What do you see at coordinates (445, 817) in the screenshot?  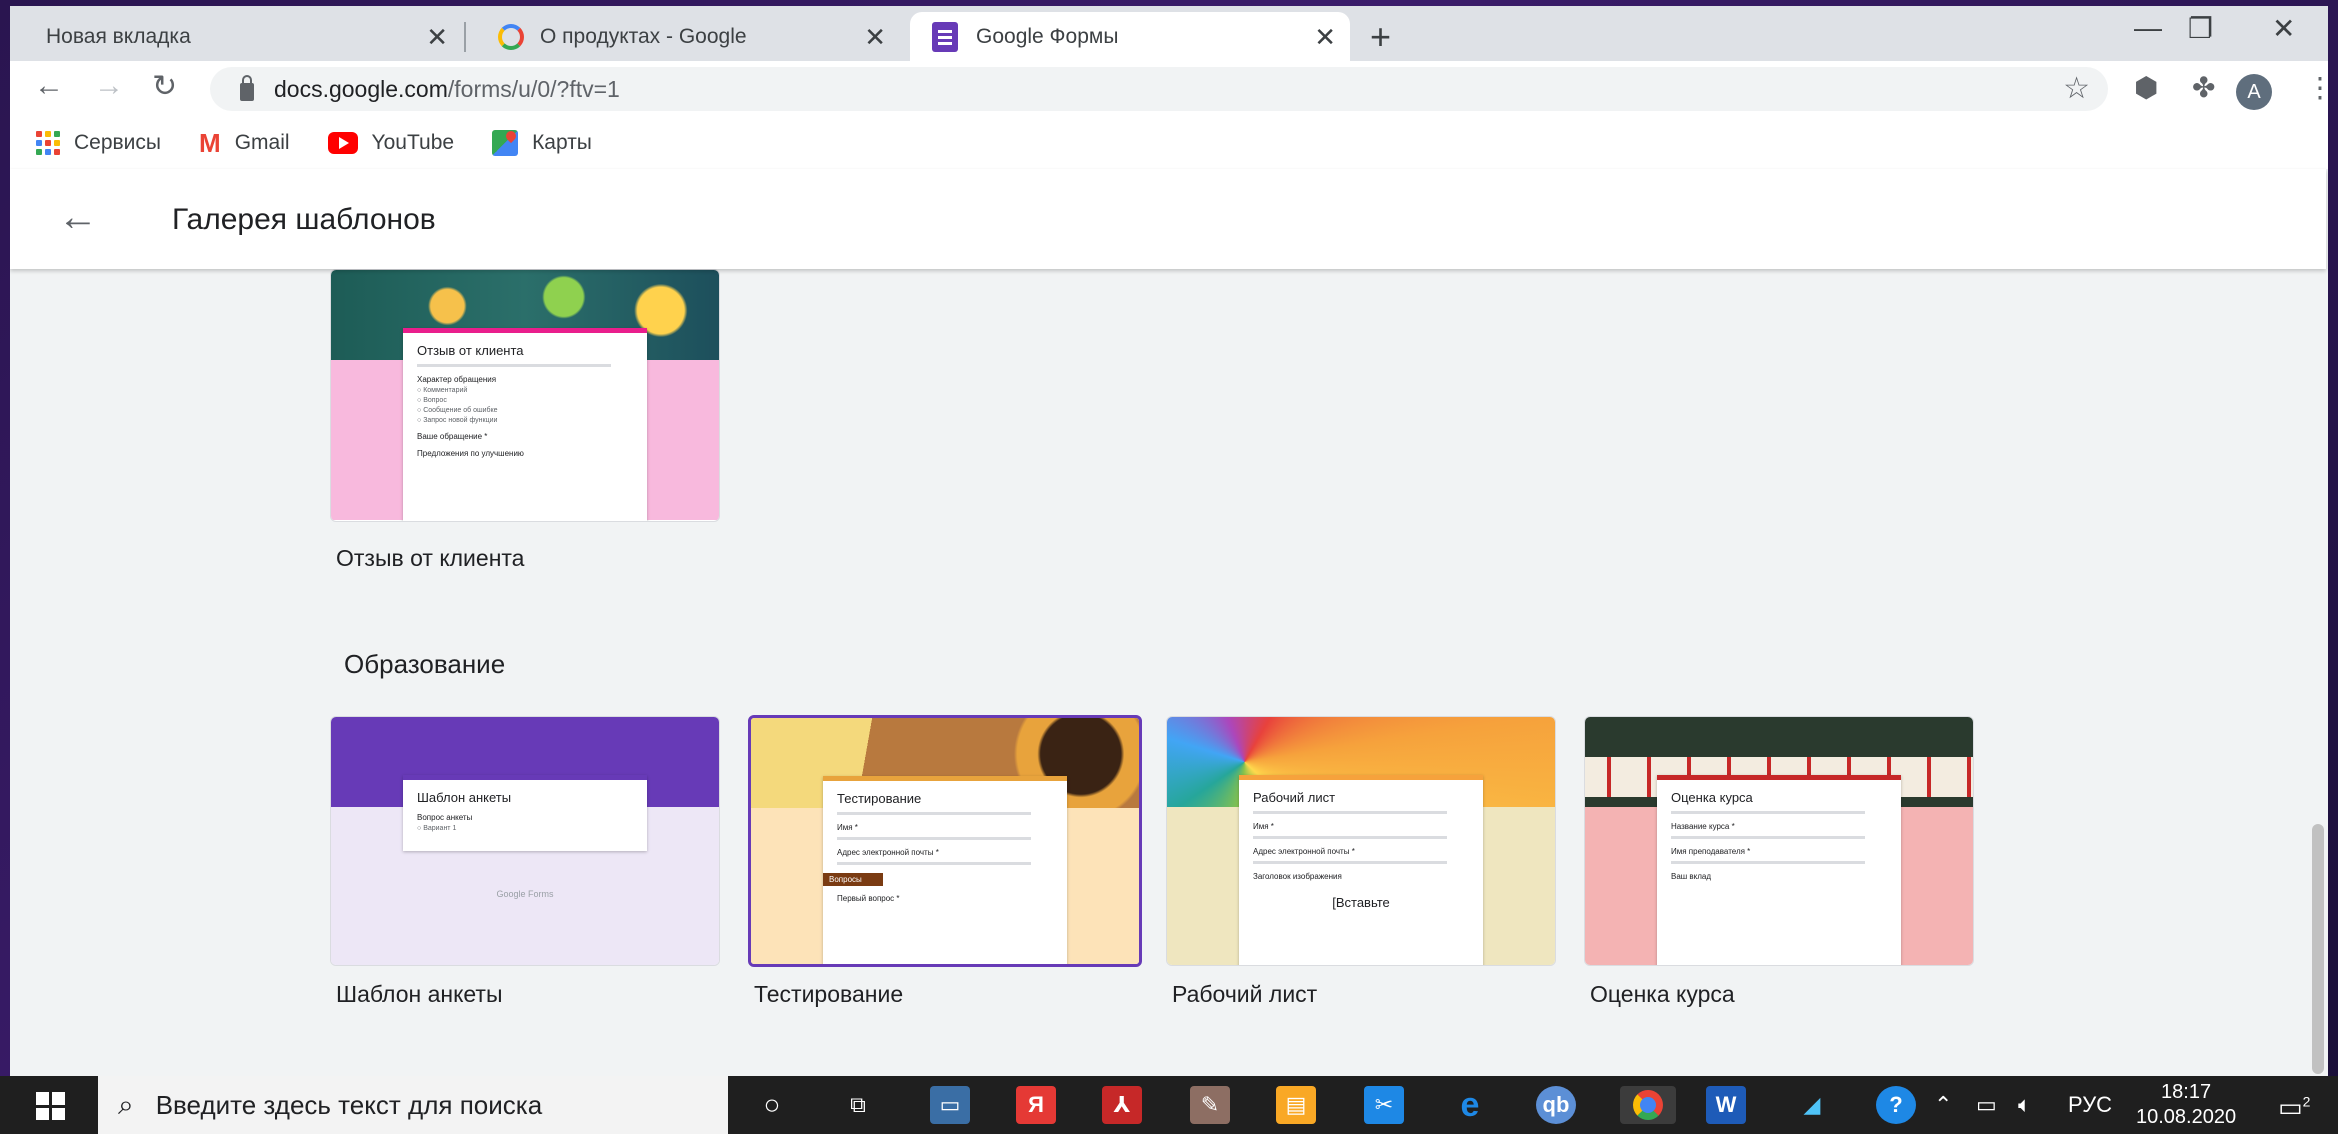 I see `preview-question: Вопрос анкеты` at bounding box center [445, 817].